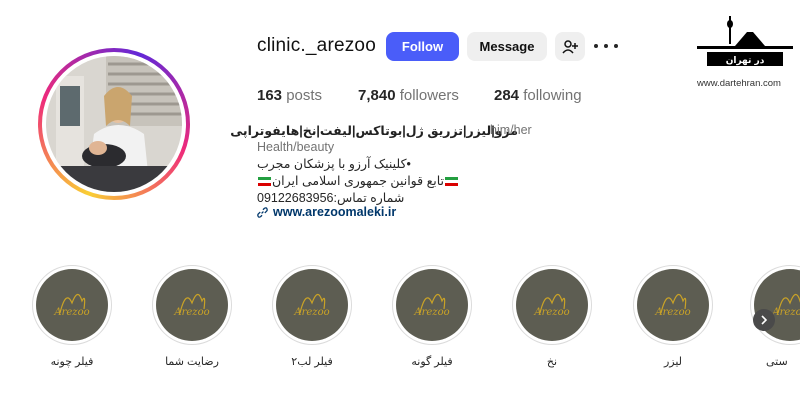 The width and height of the screenshot is (800, 403). I want to click on following-count: 284 following, so click(538, 95).